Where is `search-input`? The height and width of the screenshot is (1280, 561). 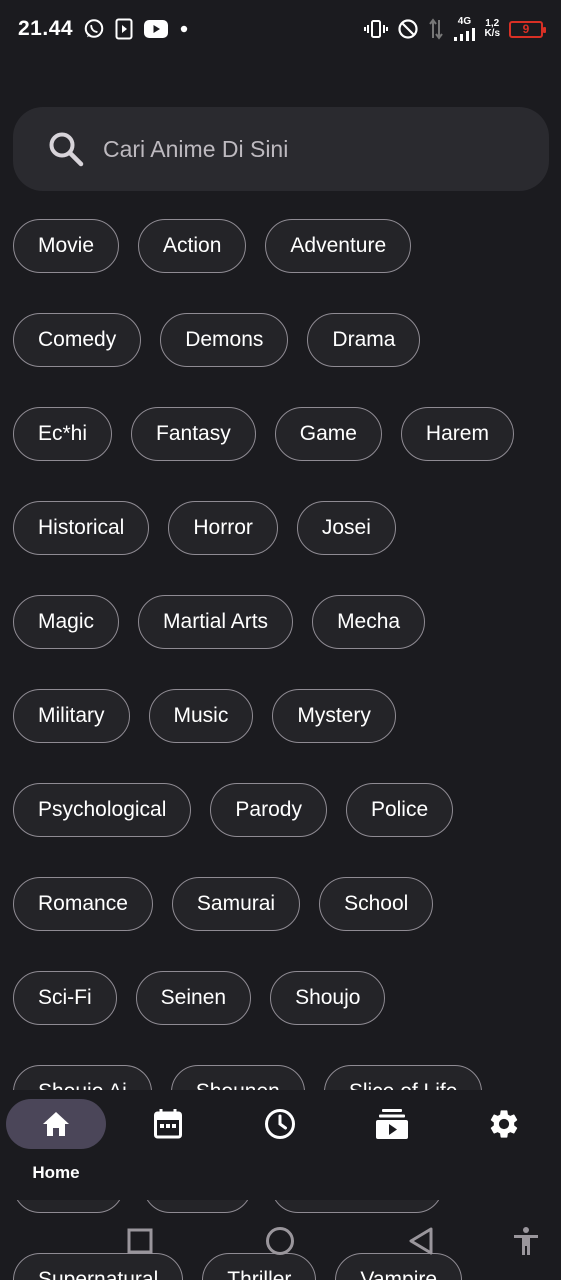
search-input is located at coordinates (303, 149).